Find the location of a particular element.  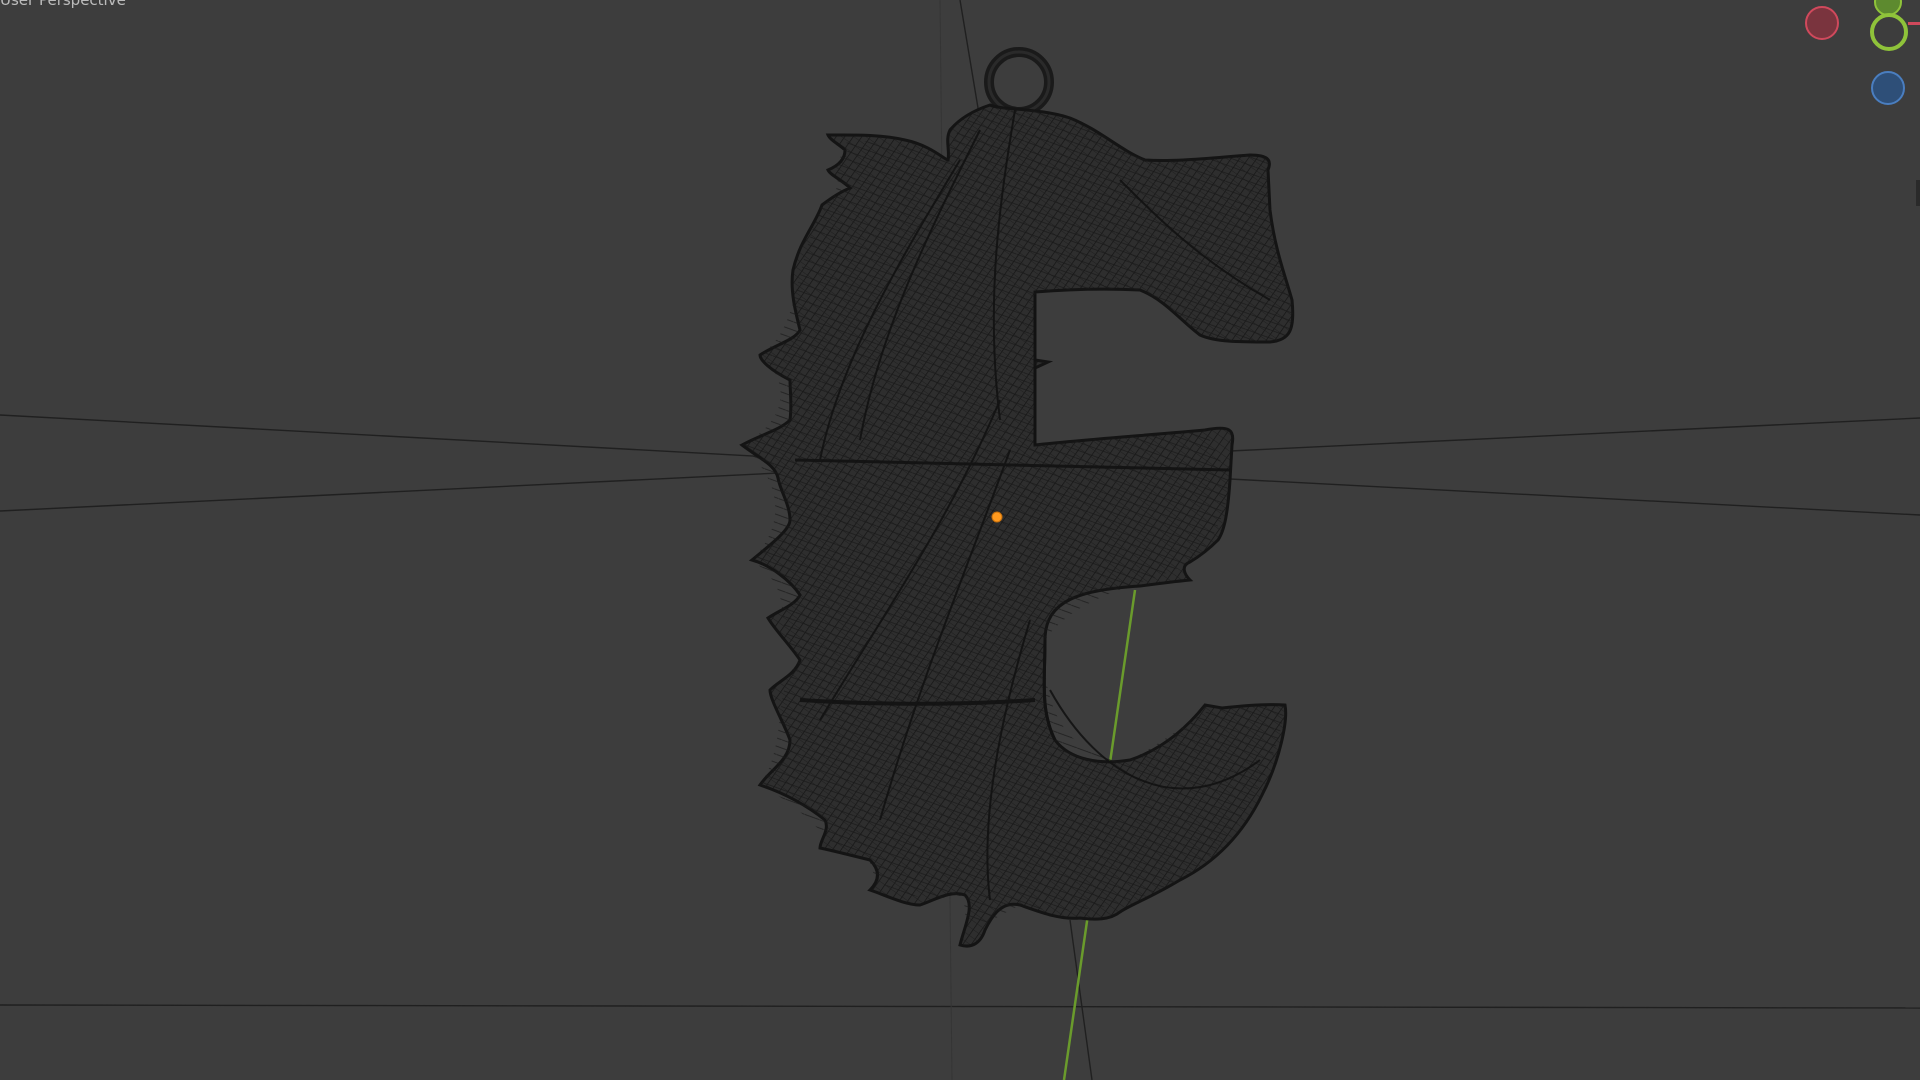

y-axis-positive-icon is located at coordinates (1889, 32).